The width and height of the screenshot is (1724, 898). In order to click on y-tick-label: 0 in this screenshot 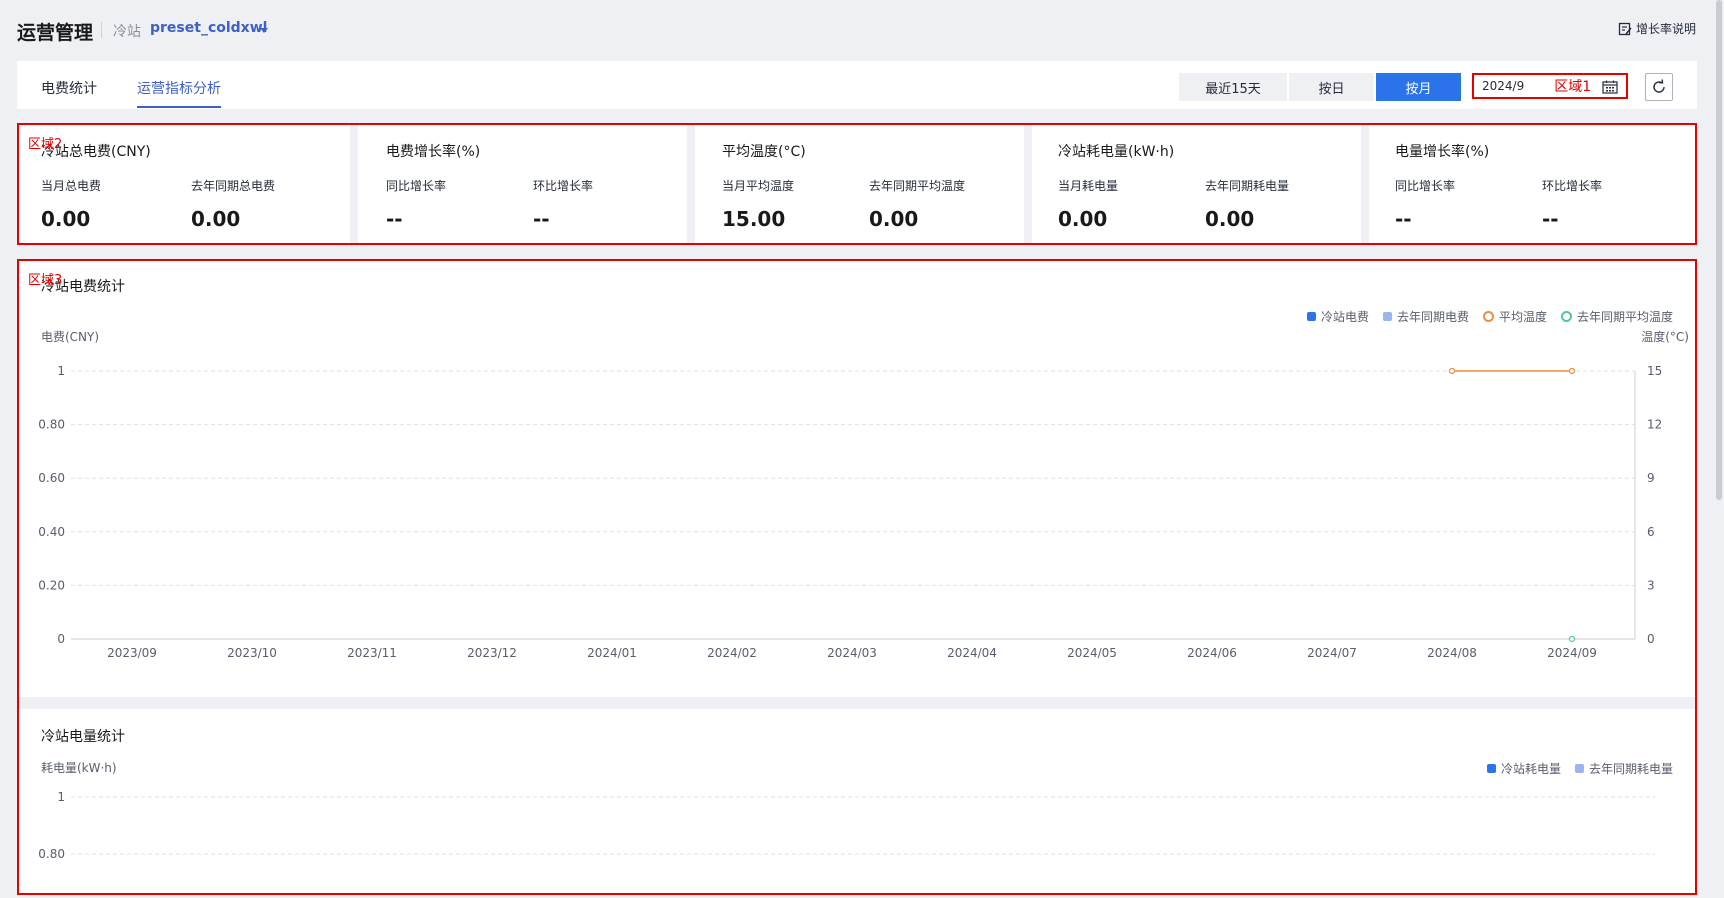, I will do `click(61, 639)`.